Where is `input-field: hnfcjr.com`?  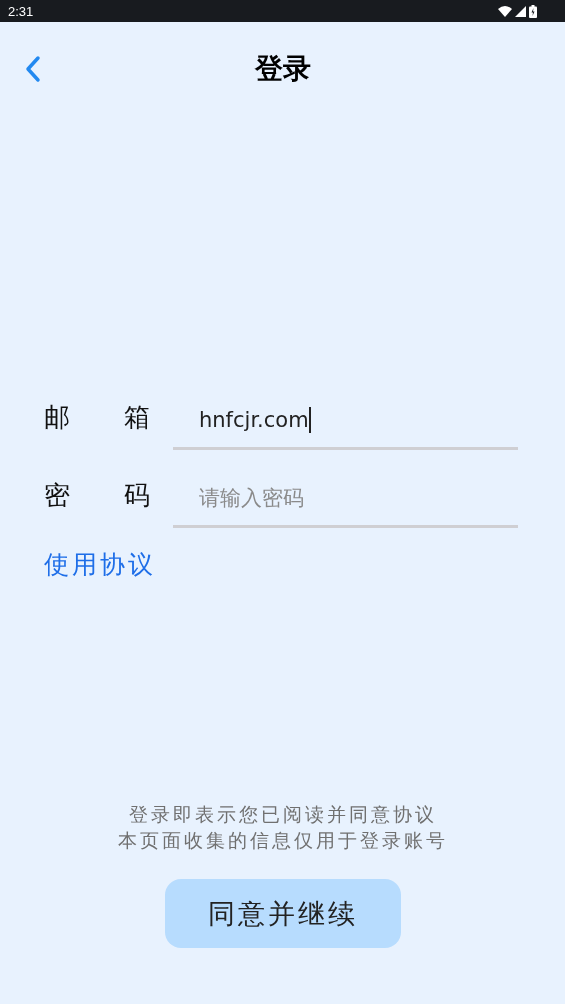
input-field: hnfcjr.com is located at coordinates (345, 427).